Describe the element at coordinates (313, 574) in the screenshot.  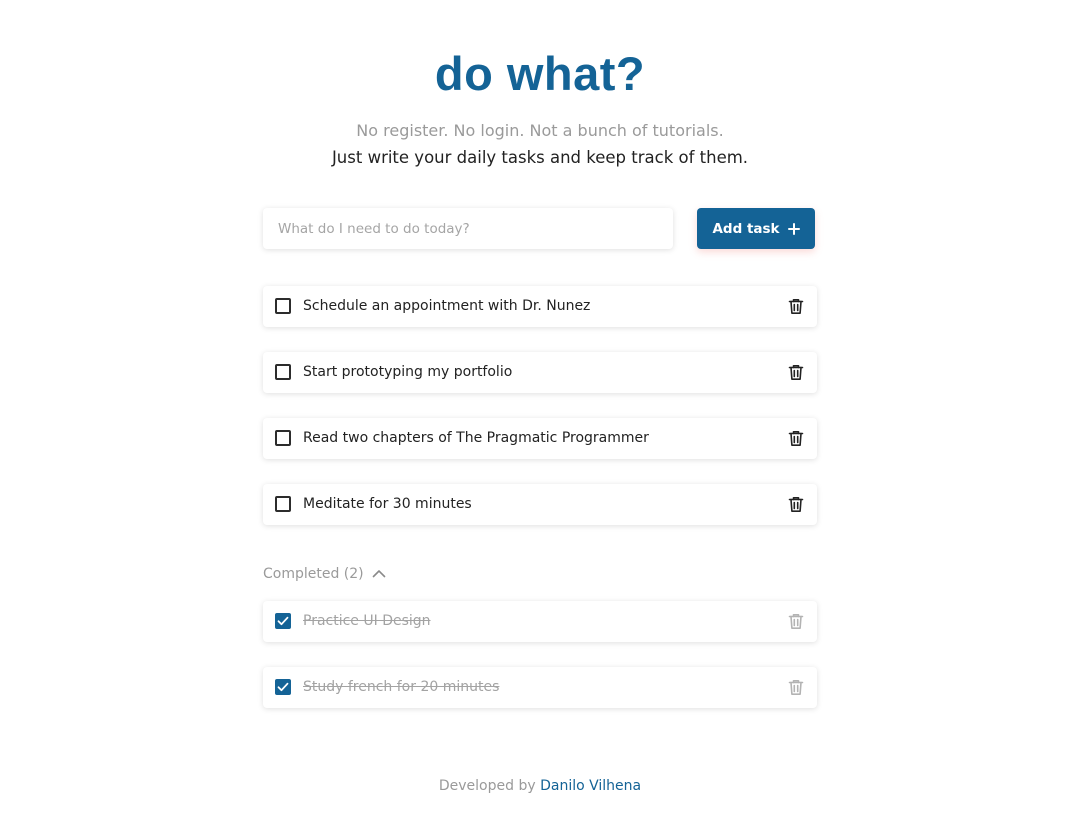
I see `completed-section-label: Completed (2)` at that location.